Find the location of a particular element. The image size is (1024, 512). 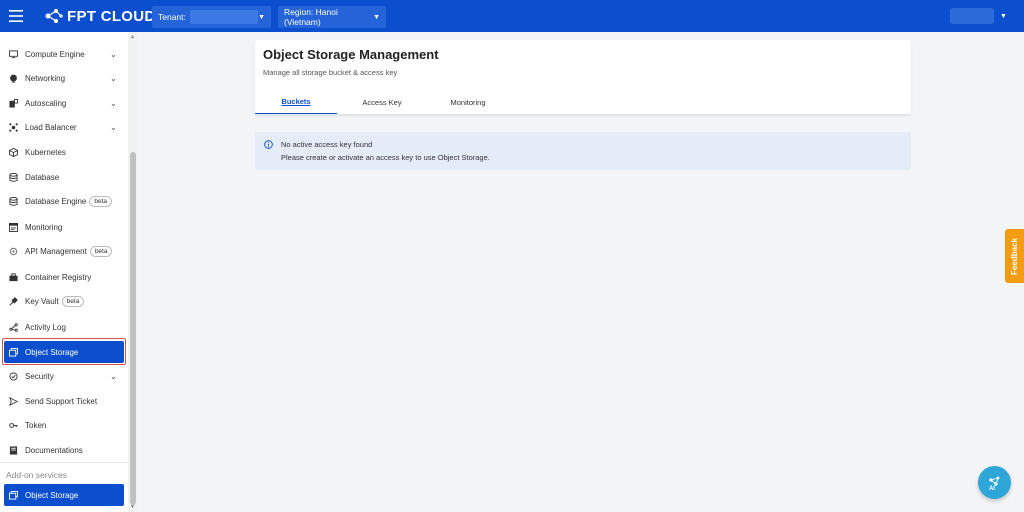

sidebar-item-security: Security ⌄ is located at coordinates (64, 376).